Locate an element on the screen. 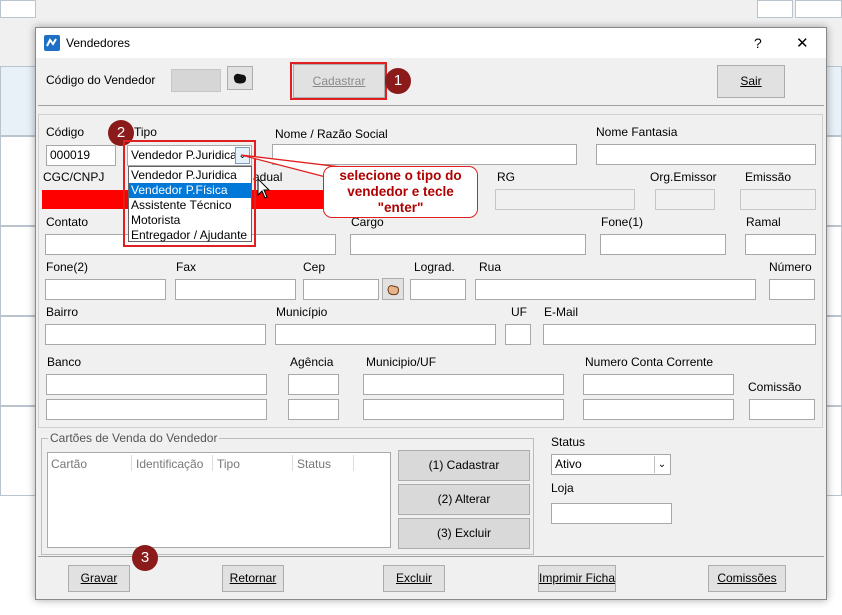  lograd-field is located at coordinates (438, 289).